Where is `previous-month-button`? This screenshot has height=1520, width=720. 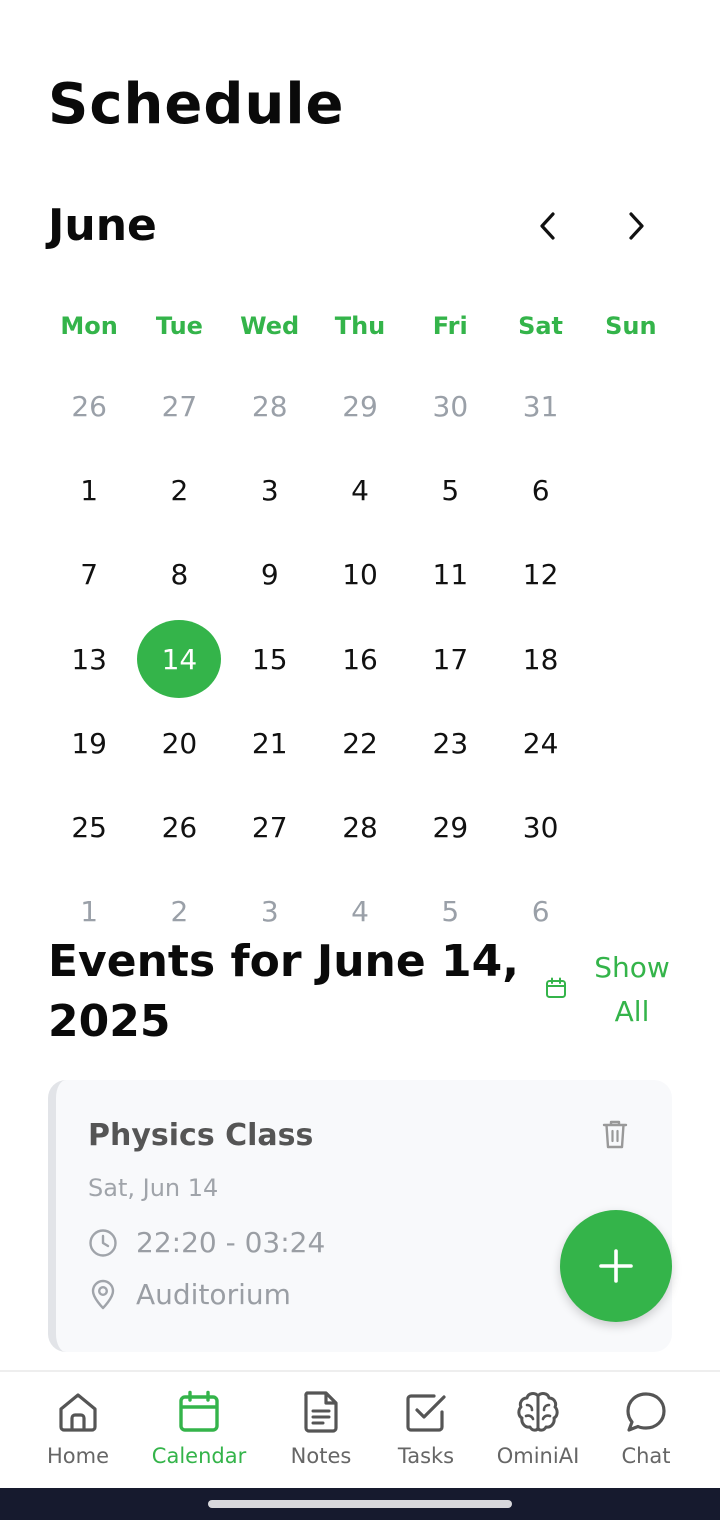
previous-month-button is located at coordinates (548, 226).